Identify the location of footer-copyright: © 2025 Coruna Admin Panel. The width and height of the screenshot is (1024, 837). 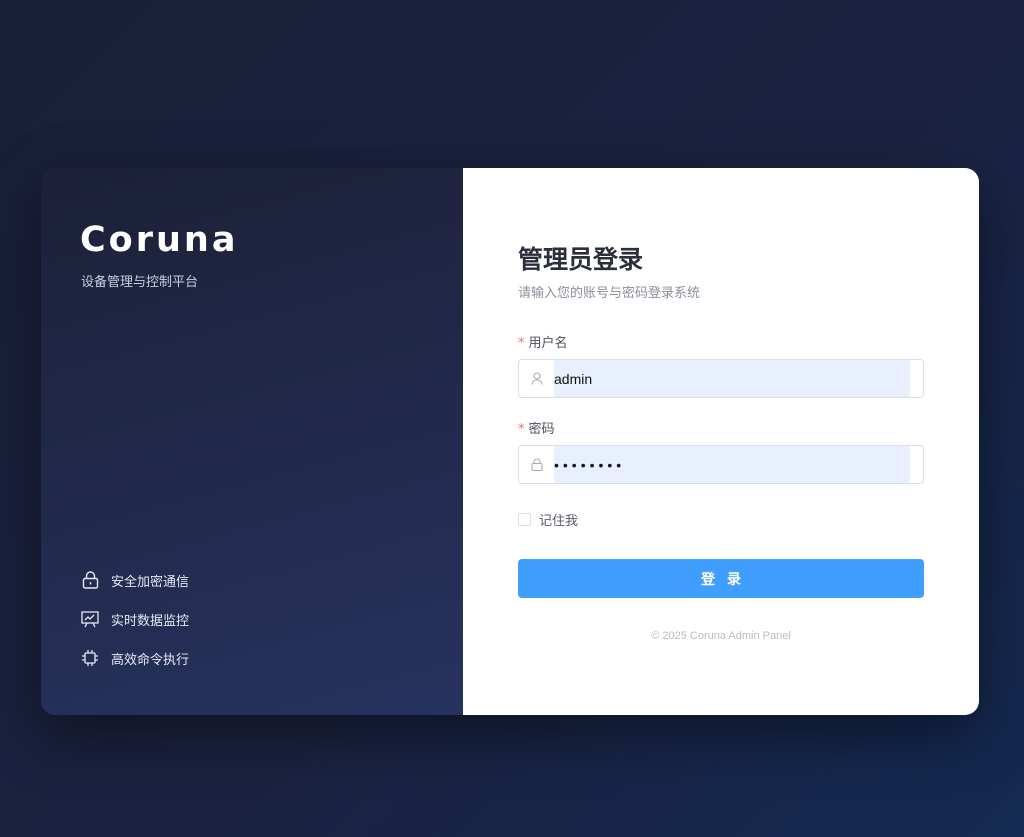
(721, 636).